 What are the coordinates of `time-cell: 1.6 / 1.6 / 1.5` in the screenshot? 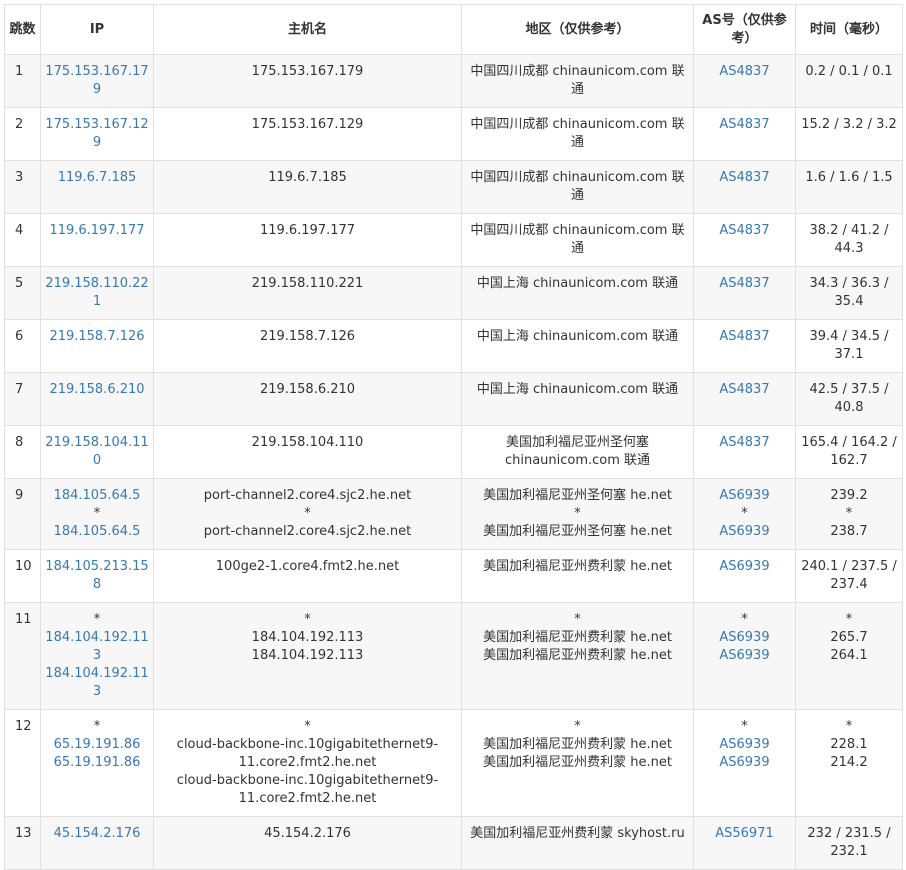 It's located at (849, 187).